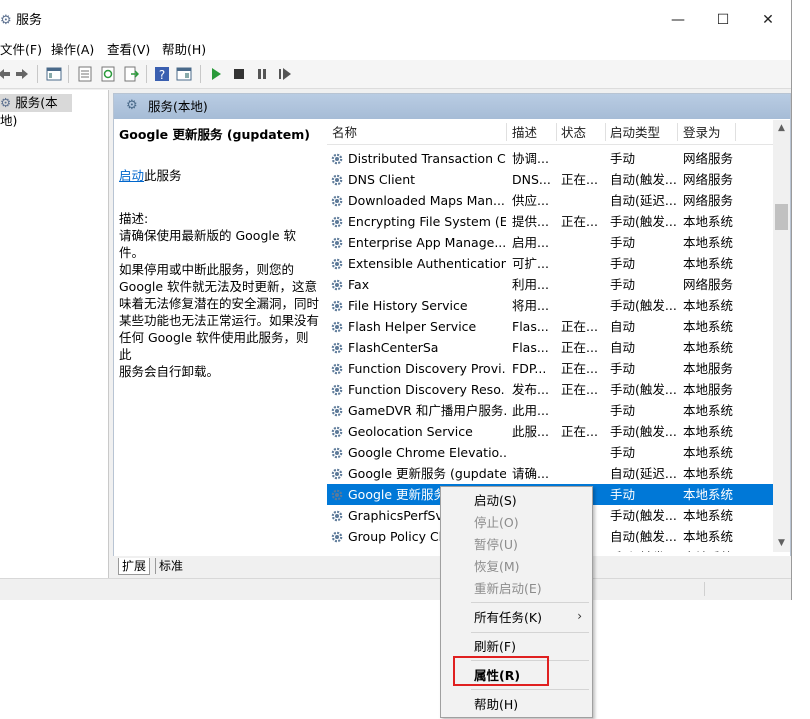  I want to click on start-service-icon, so click(216, 74).